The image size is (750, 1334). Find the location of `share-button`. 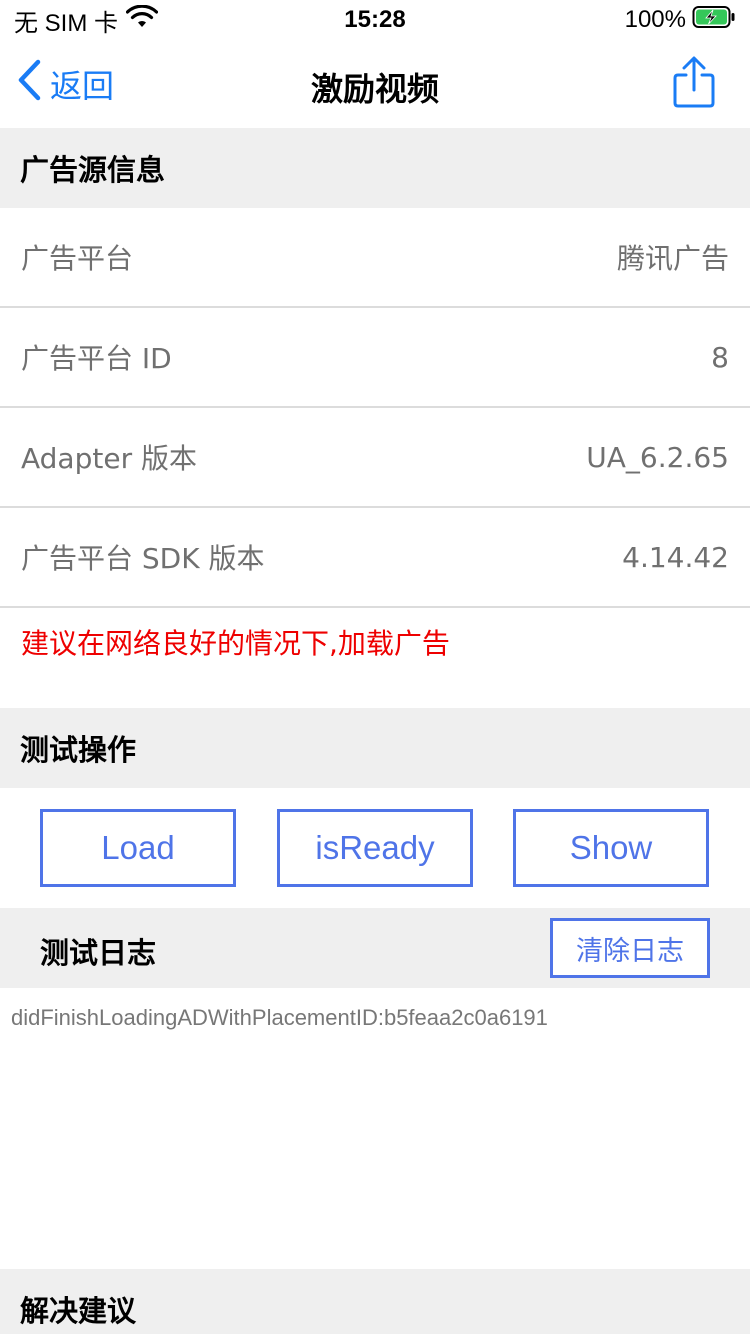

share-button is located at coordinates (694, 82).